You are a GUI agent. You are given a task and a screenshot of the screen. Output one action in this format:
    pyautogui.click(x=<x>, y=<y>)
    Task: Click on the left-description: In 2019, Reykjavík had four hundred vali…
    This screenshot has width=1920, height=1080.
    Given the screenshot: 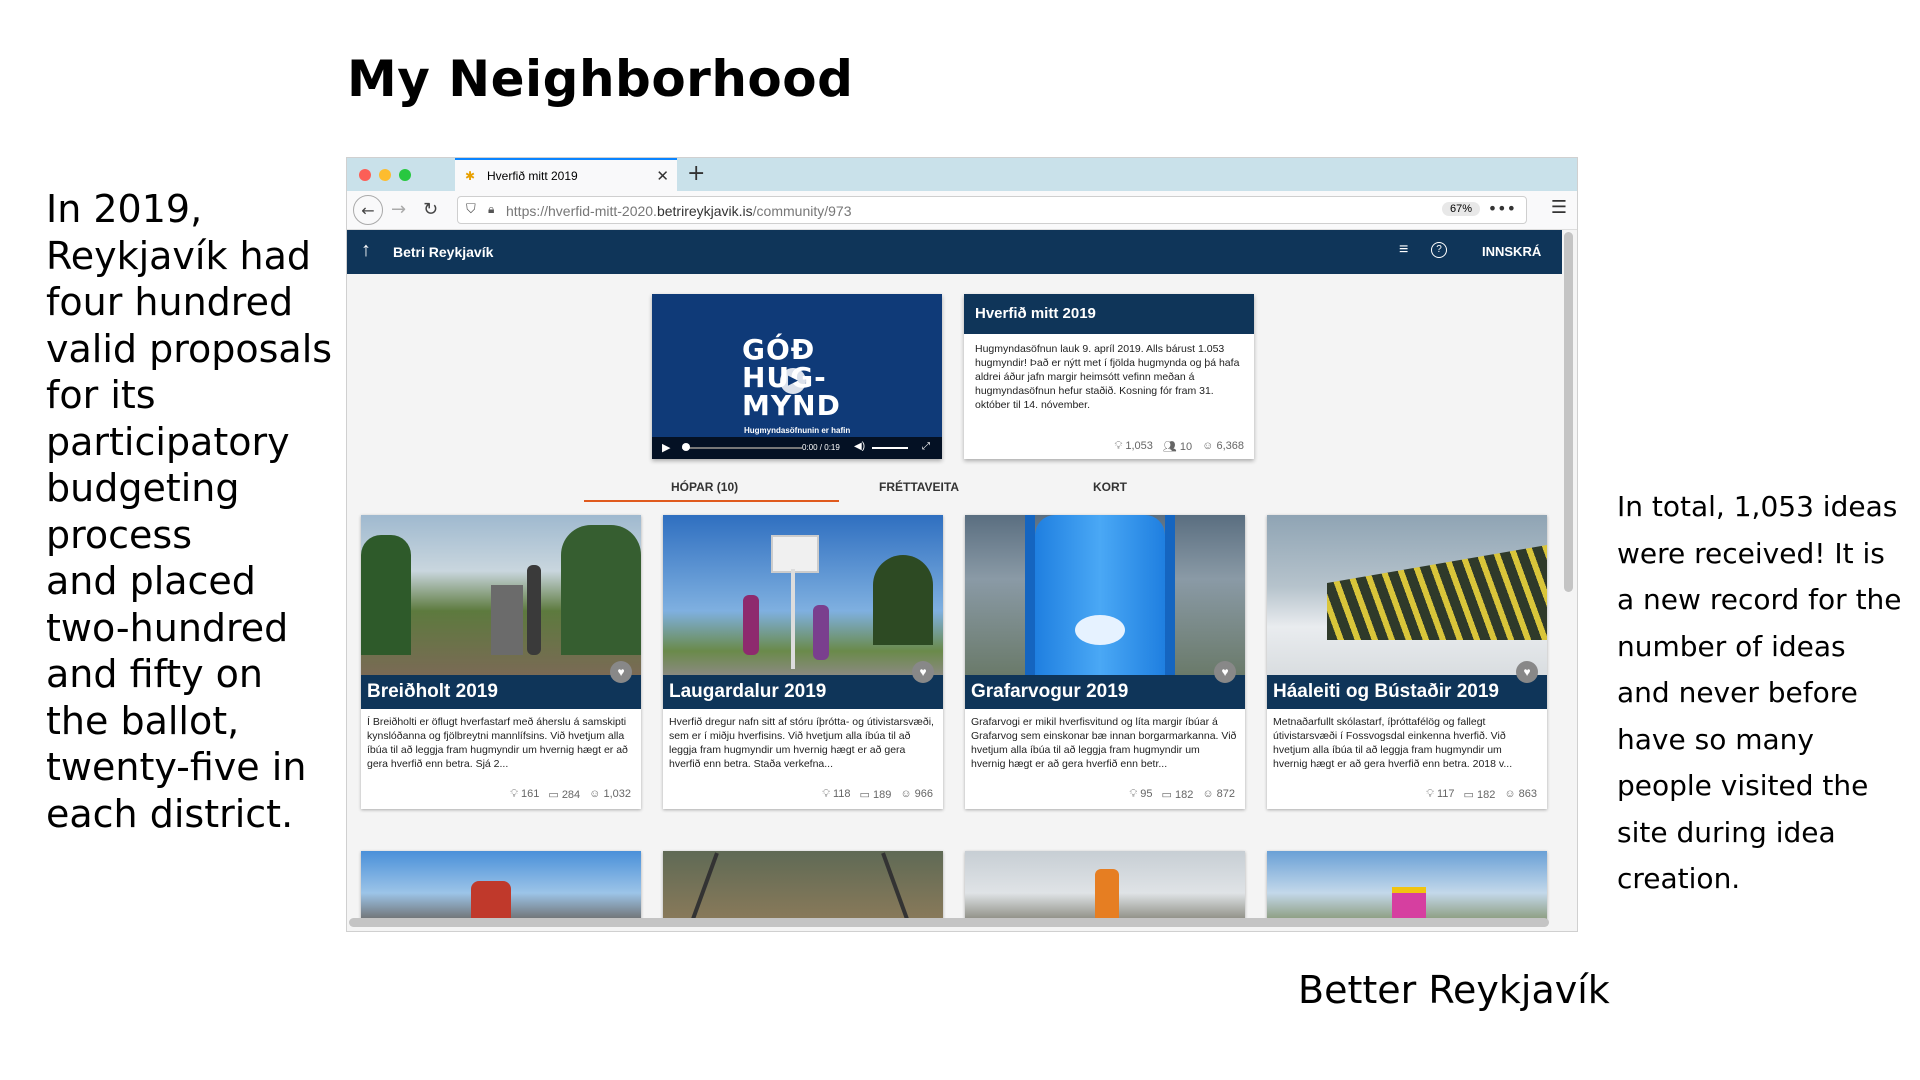 What is the action you would take?
    pyautogui.click(x=189, y=511)
    